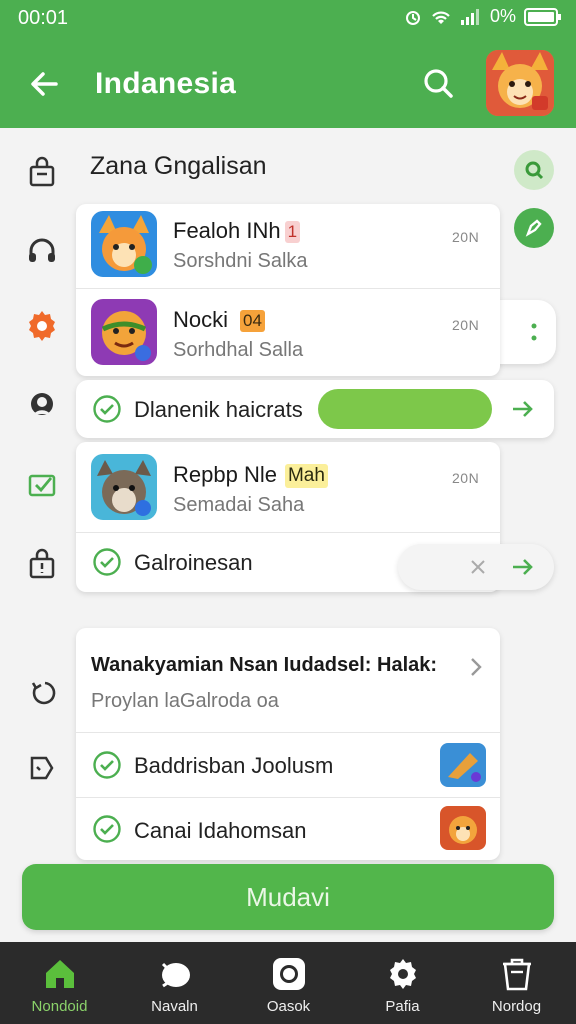  I want to click on info-subtitle: Proylan laGalroda oa, so click(185, 701).